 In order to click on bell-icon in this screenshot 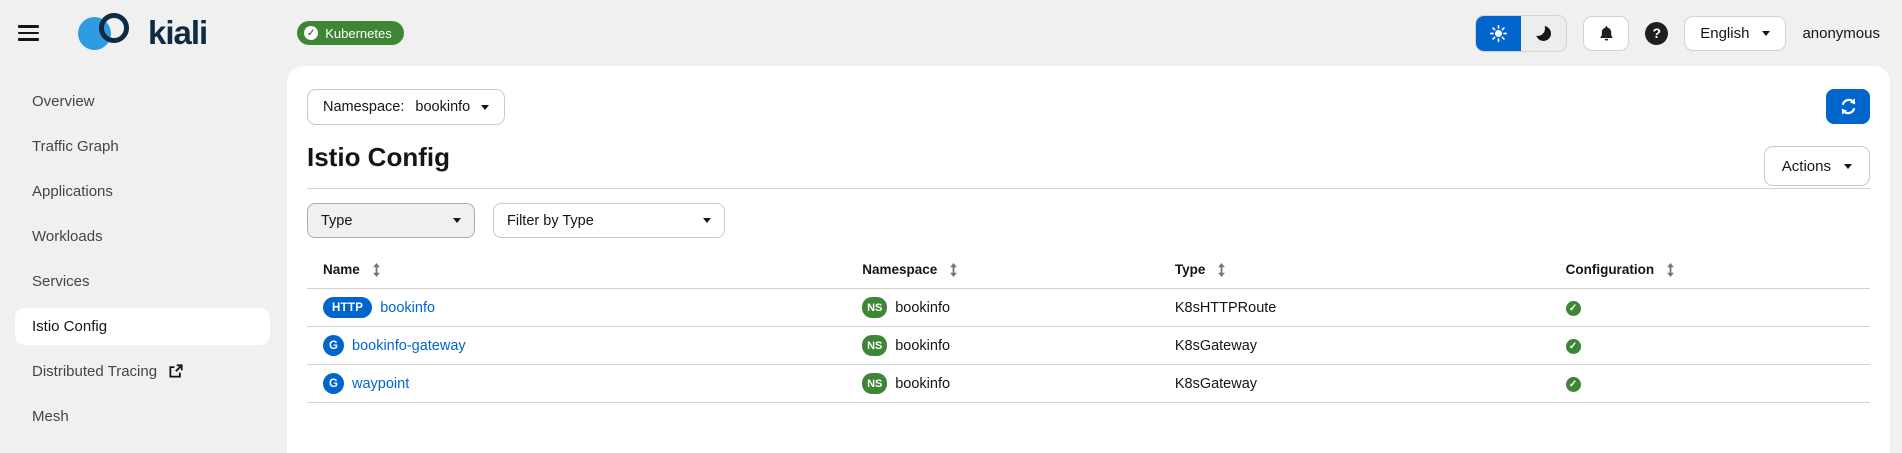, I will do `click(1606, 33)`.